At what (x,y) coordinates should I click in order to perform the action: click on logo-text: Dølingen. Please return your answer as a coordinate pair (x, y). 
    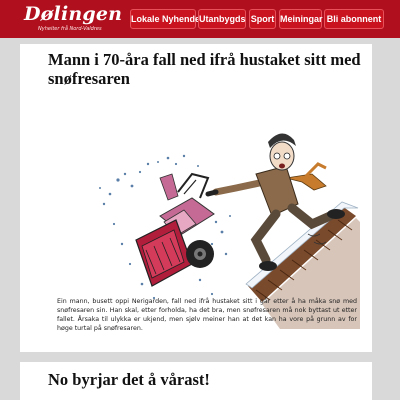
    Looking at the image, I should click on (73, 14).